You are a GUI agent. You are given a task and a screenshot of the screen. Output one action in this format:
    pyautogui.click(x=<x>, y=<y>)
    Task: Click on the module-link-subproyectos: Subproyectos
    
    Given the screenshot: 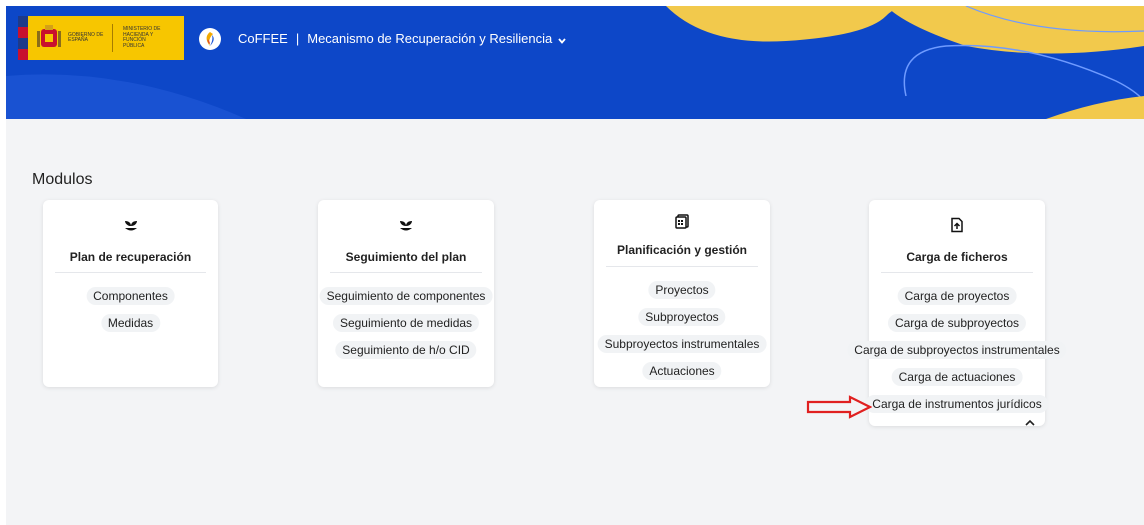 What is the action you would take?
    pyautogui.click(x=682, y=317)
    